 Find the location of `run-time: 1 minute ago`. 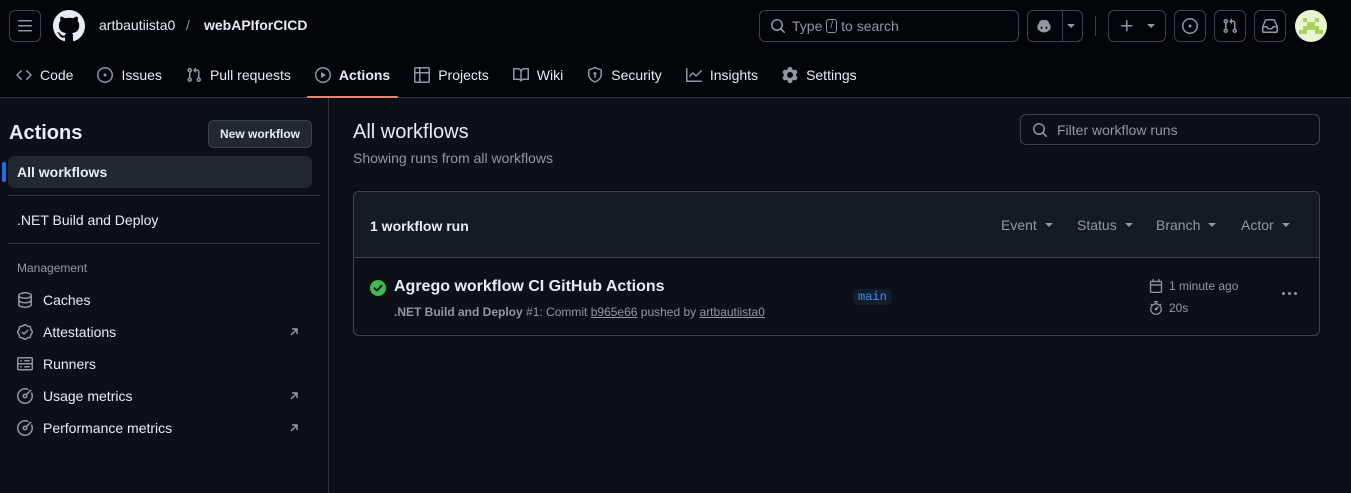

run-time: 1 minute ago is located at coordinates (1193, 286).